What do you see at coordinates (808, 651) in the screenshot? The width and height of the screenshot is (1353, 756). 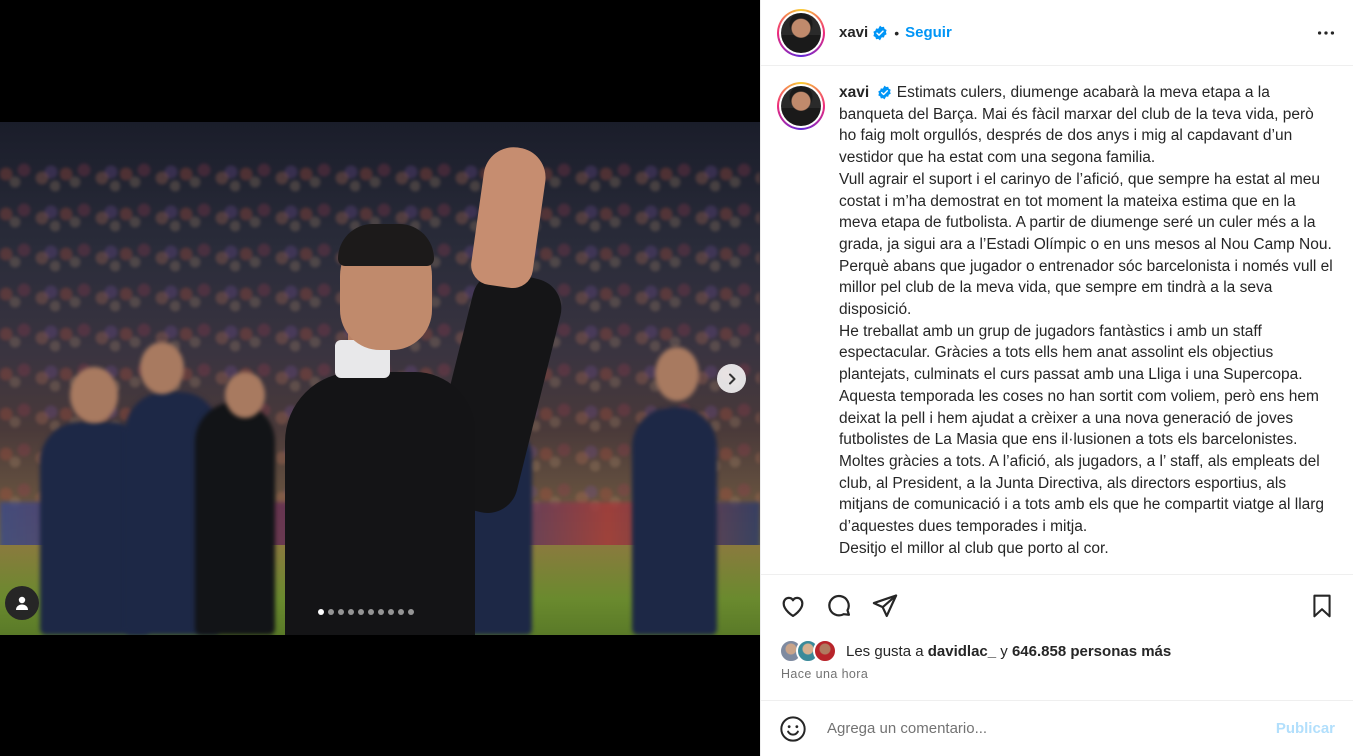 I see `liker-avatars` at bounding box center [808, 651].